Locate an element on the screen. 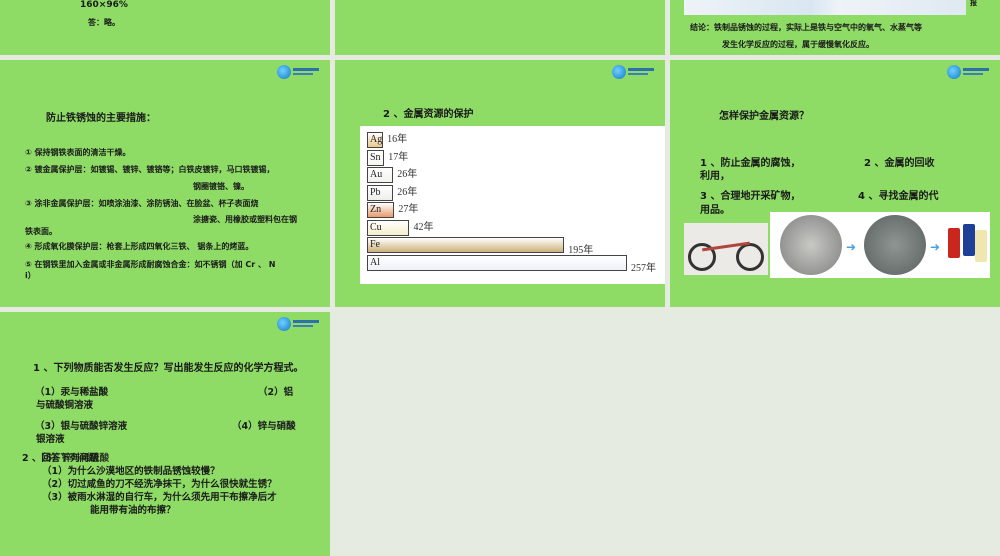 The image size is (1000, 556). partial-char: 报 is located at coordinates (973, 3).